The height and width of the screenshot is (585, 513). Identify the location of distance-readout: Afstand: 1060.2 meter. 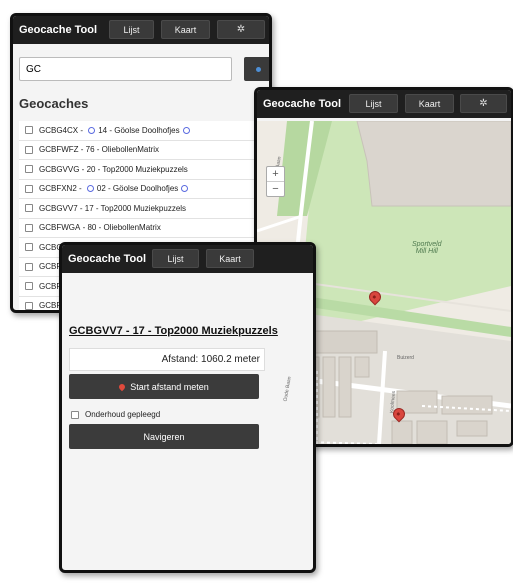
(167, 359).